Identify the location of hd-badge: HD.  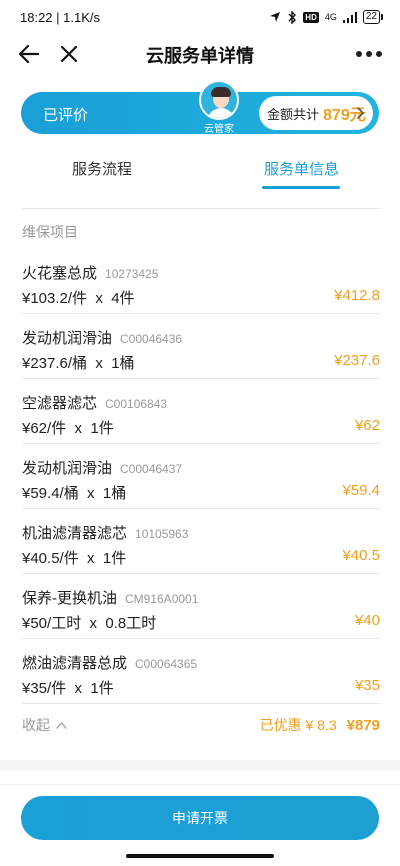
(311, 17).